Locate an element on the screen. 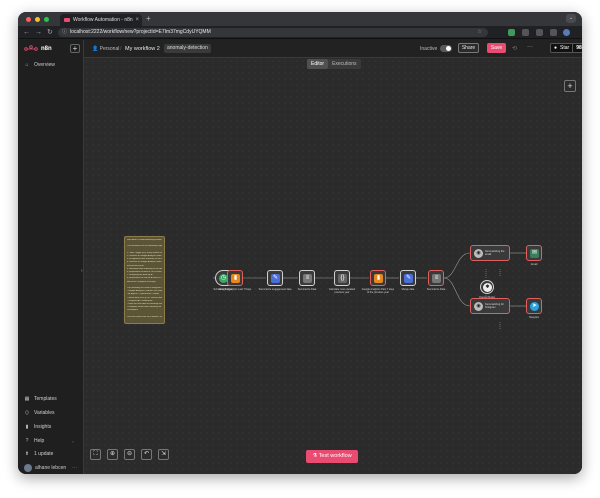 This screenshot has height=498, width=600. workflow-more-button: ··· is located at coordinates (530, 47).